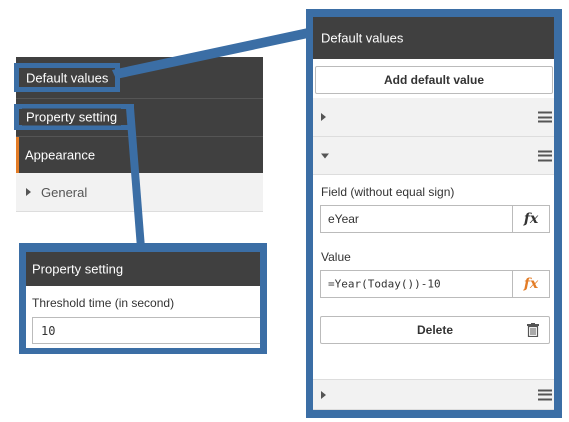 The height and width of the screenshot is (422, 569). What do you see at coordinates (64, 192) in the screenshot?
I see `general-label: General` at bounding box center [64, 192].